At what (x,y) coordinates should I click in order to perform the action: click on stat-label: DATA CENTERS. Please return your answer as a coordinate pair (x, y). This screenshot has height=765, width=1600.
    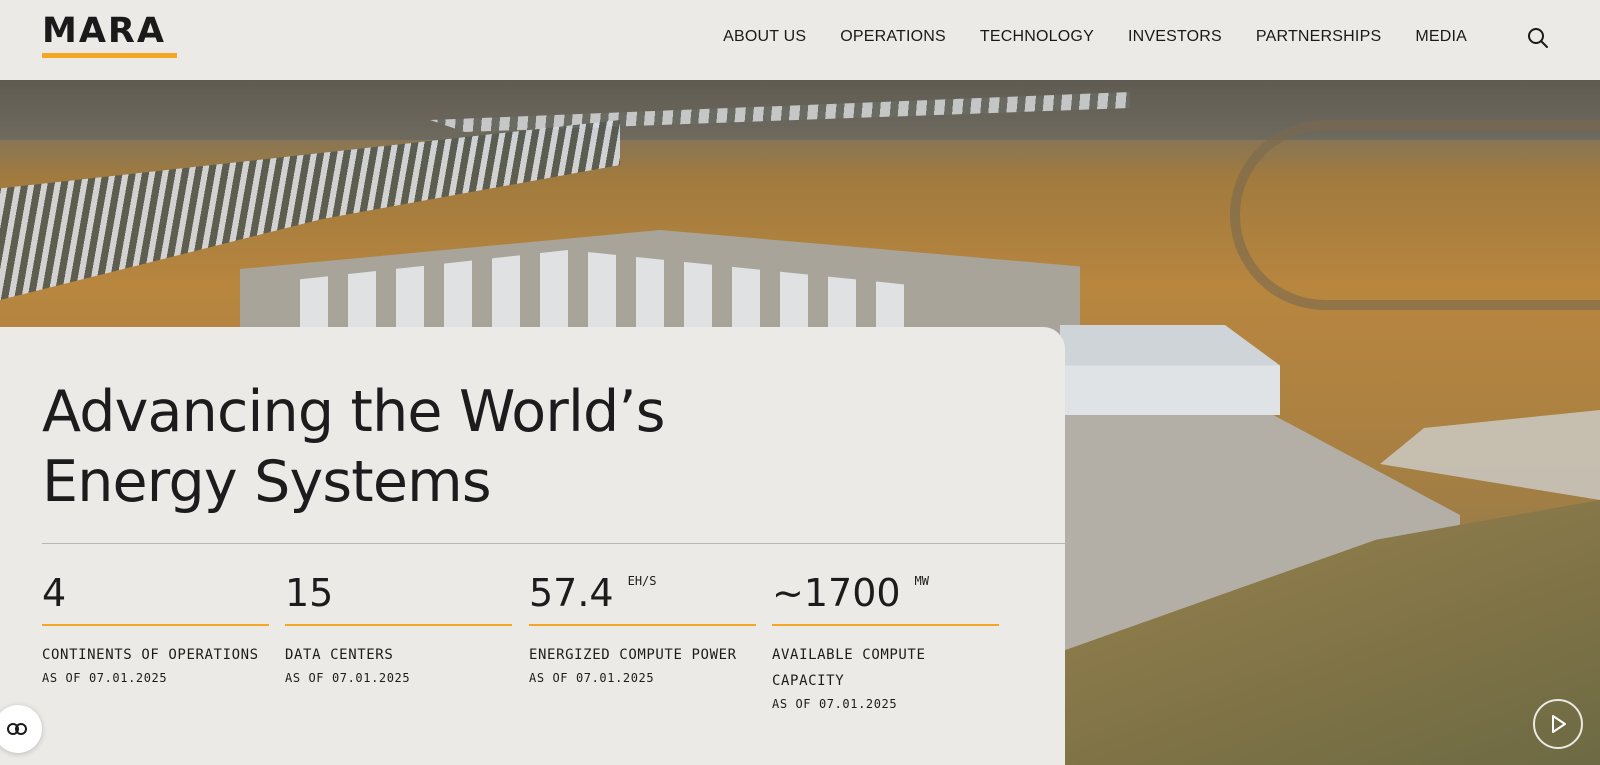
    Looking at the image, I should click on (339, 655).